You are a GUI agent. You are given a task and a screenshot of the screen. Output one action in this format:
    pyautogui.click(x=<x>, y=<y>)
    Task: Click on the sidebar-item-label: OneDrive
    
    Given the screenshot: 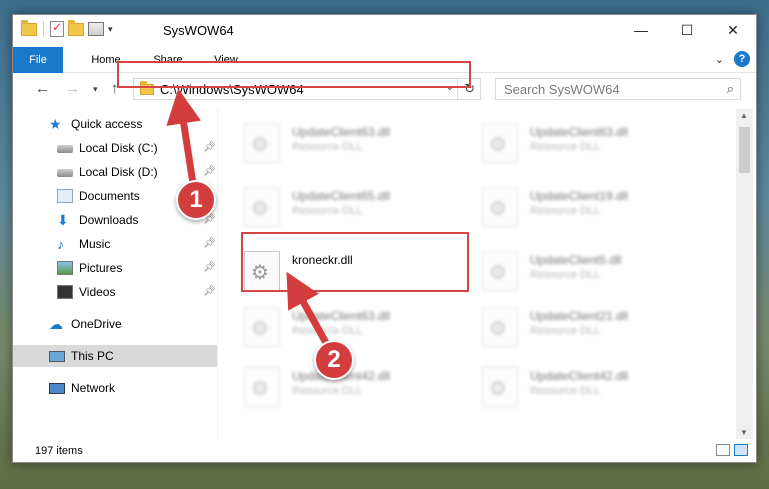 What is the action you would take?
    pyautogui.click(x=96, y=324)
    